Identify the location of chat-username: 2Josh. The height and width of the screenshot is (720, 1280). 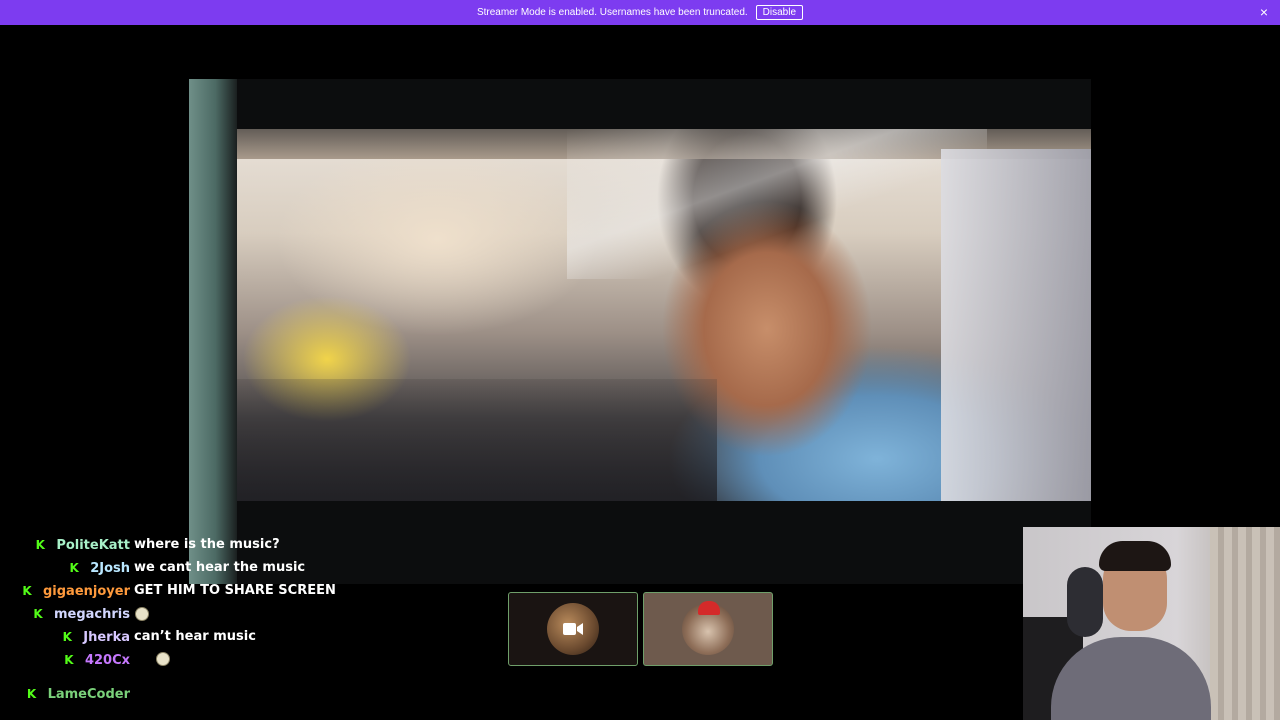
(110, 568).